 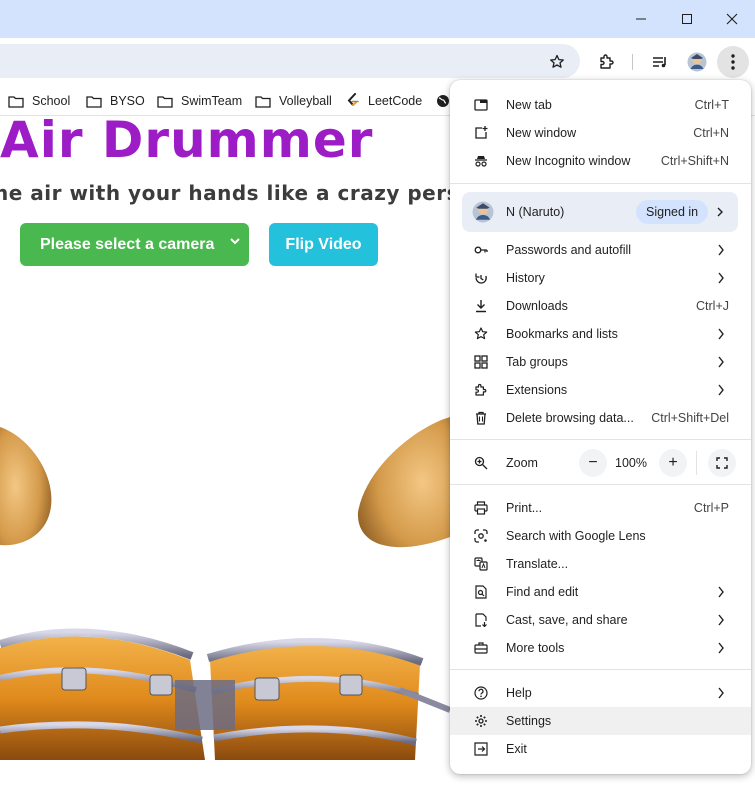 I want to click on bookmark-swimteam: SwimTeam, so click(x=199, y=101).